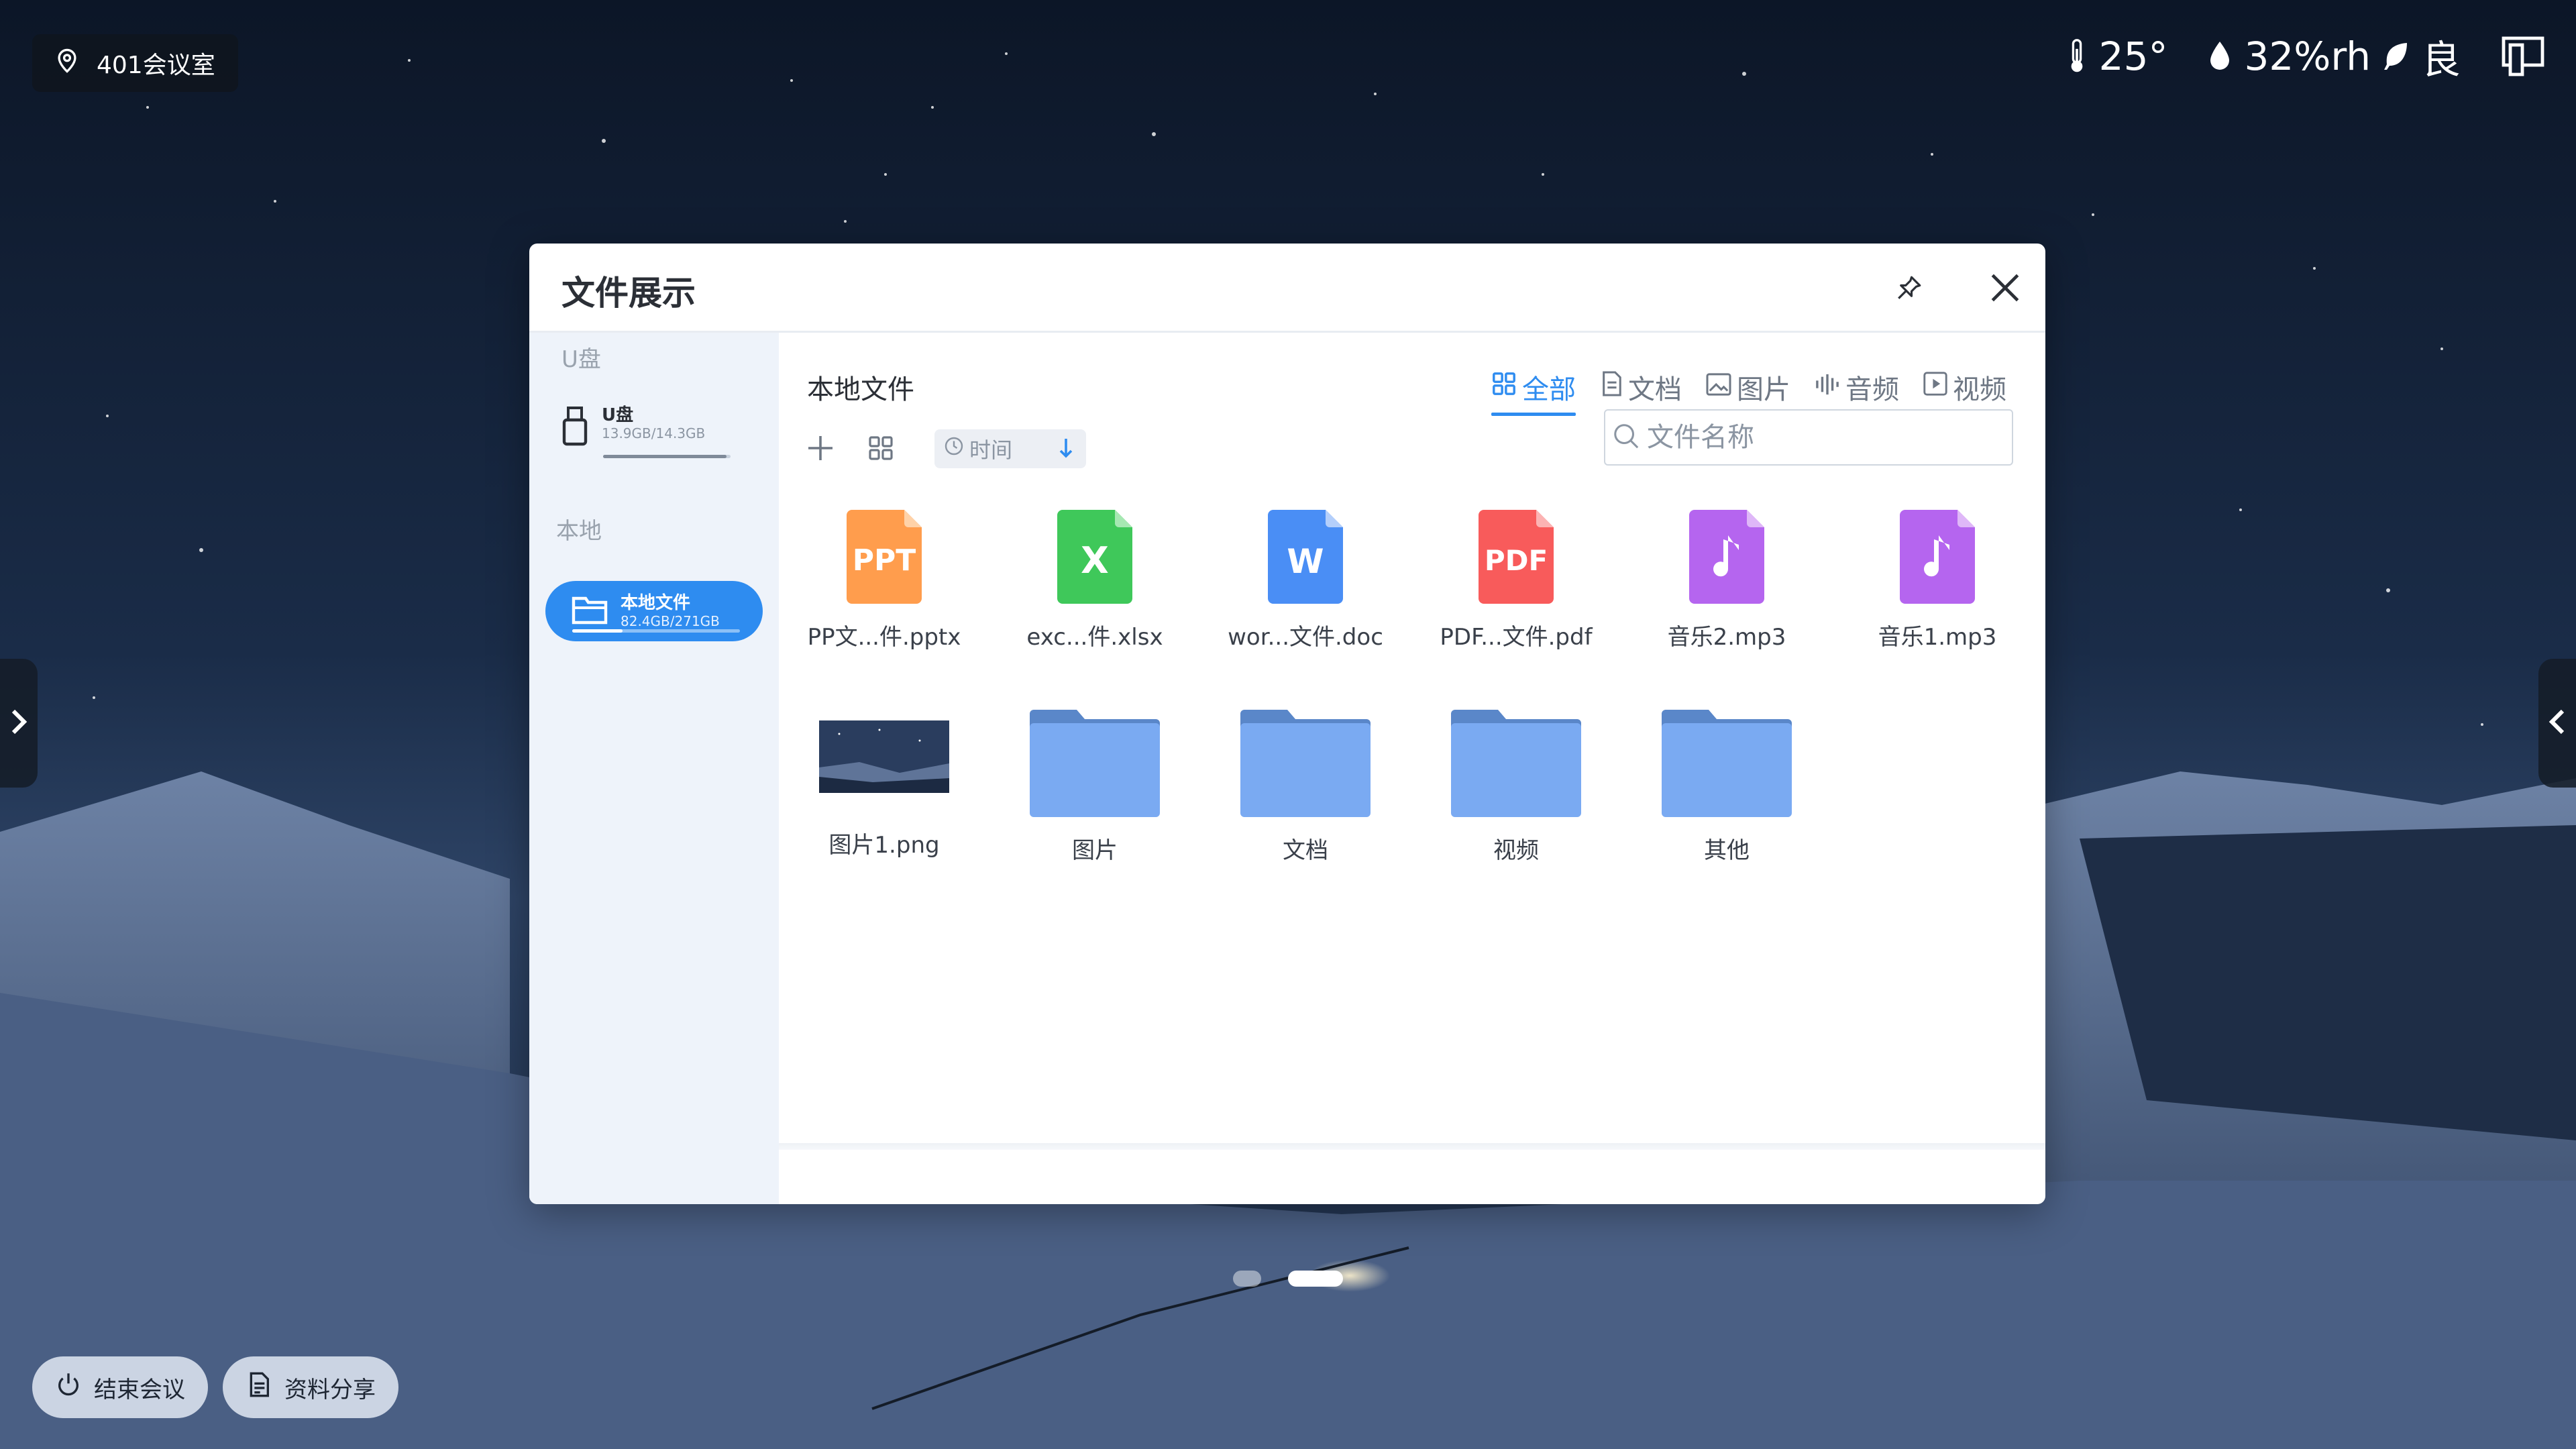 The image size is (2576, 1449). What do you see at coordinates (2220, 56) in the screenshot?
I see `humidity-drop-icon` at bounding box center [2220, 56].